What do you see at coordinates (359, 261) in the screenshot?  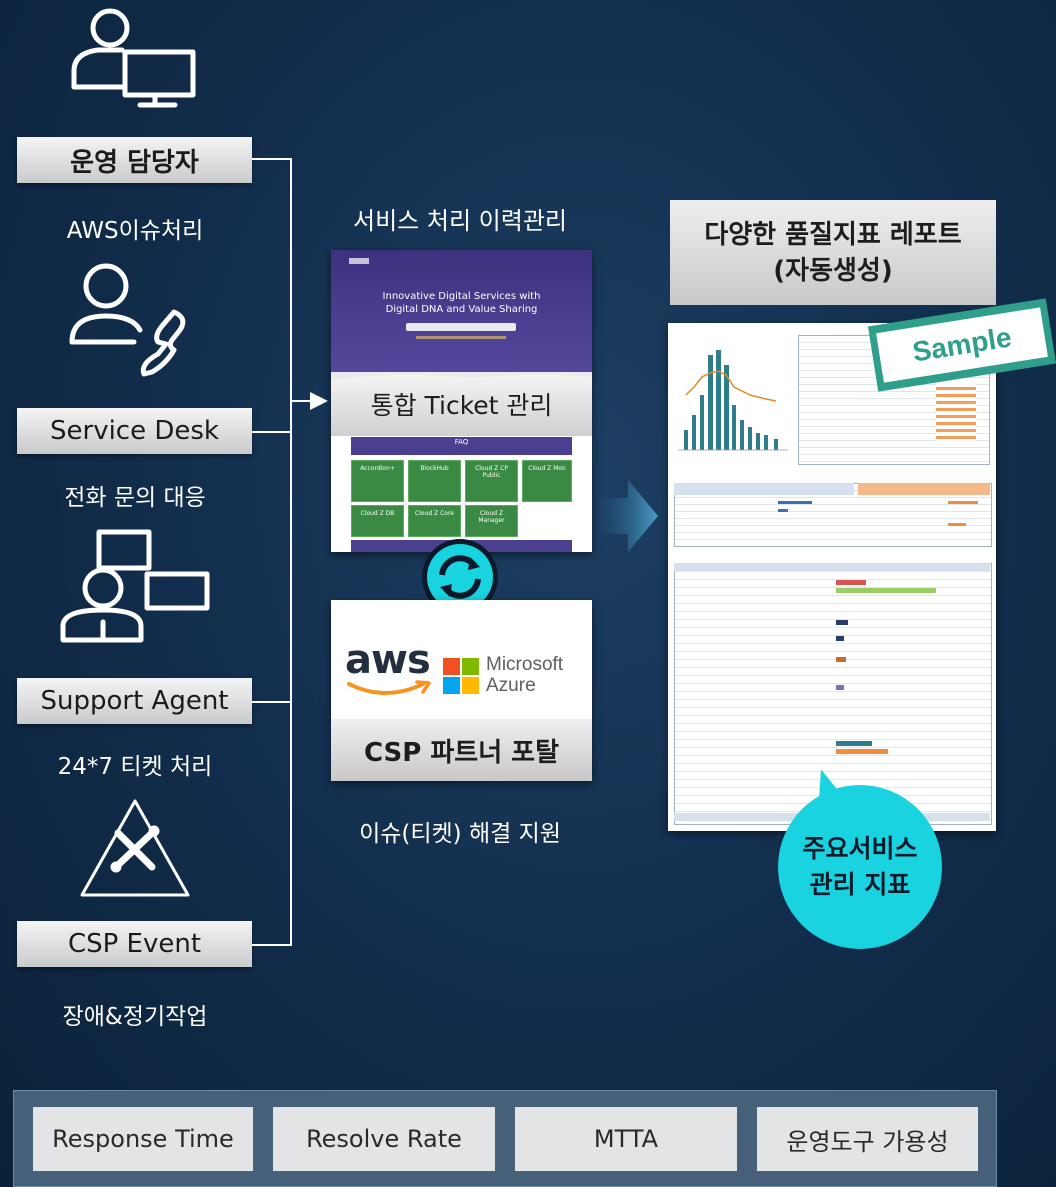 I see `portal-logo` at bounding box center [359, 261].